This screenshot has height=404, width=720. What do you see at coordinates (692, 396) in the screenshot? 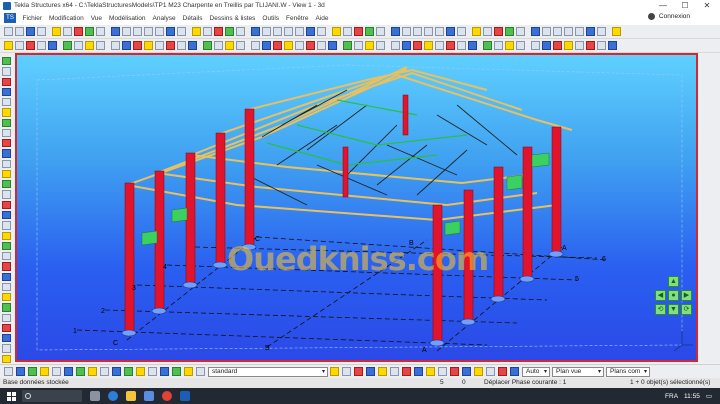
I see `clock: 11:55` at bounding box center [692, 396].